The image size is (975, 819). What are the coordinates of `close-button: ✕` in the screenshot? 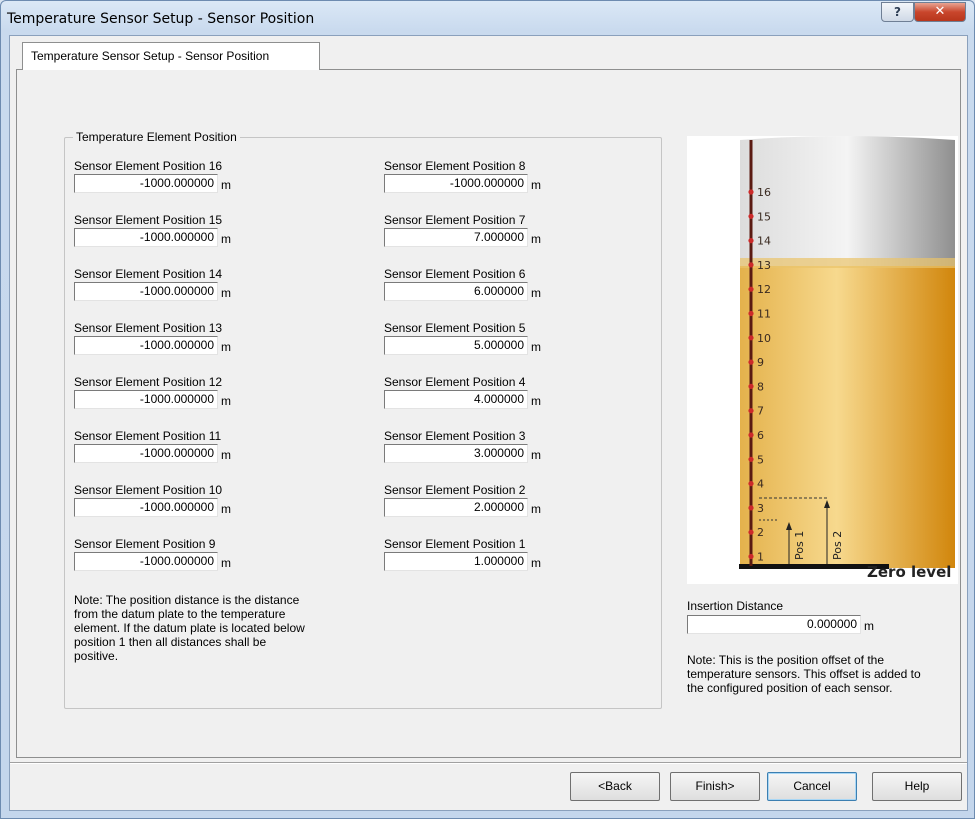 It's located at (940, 12).